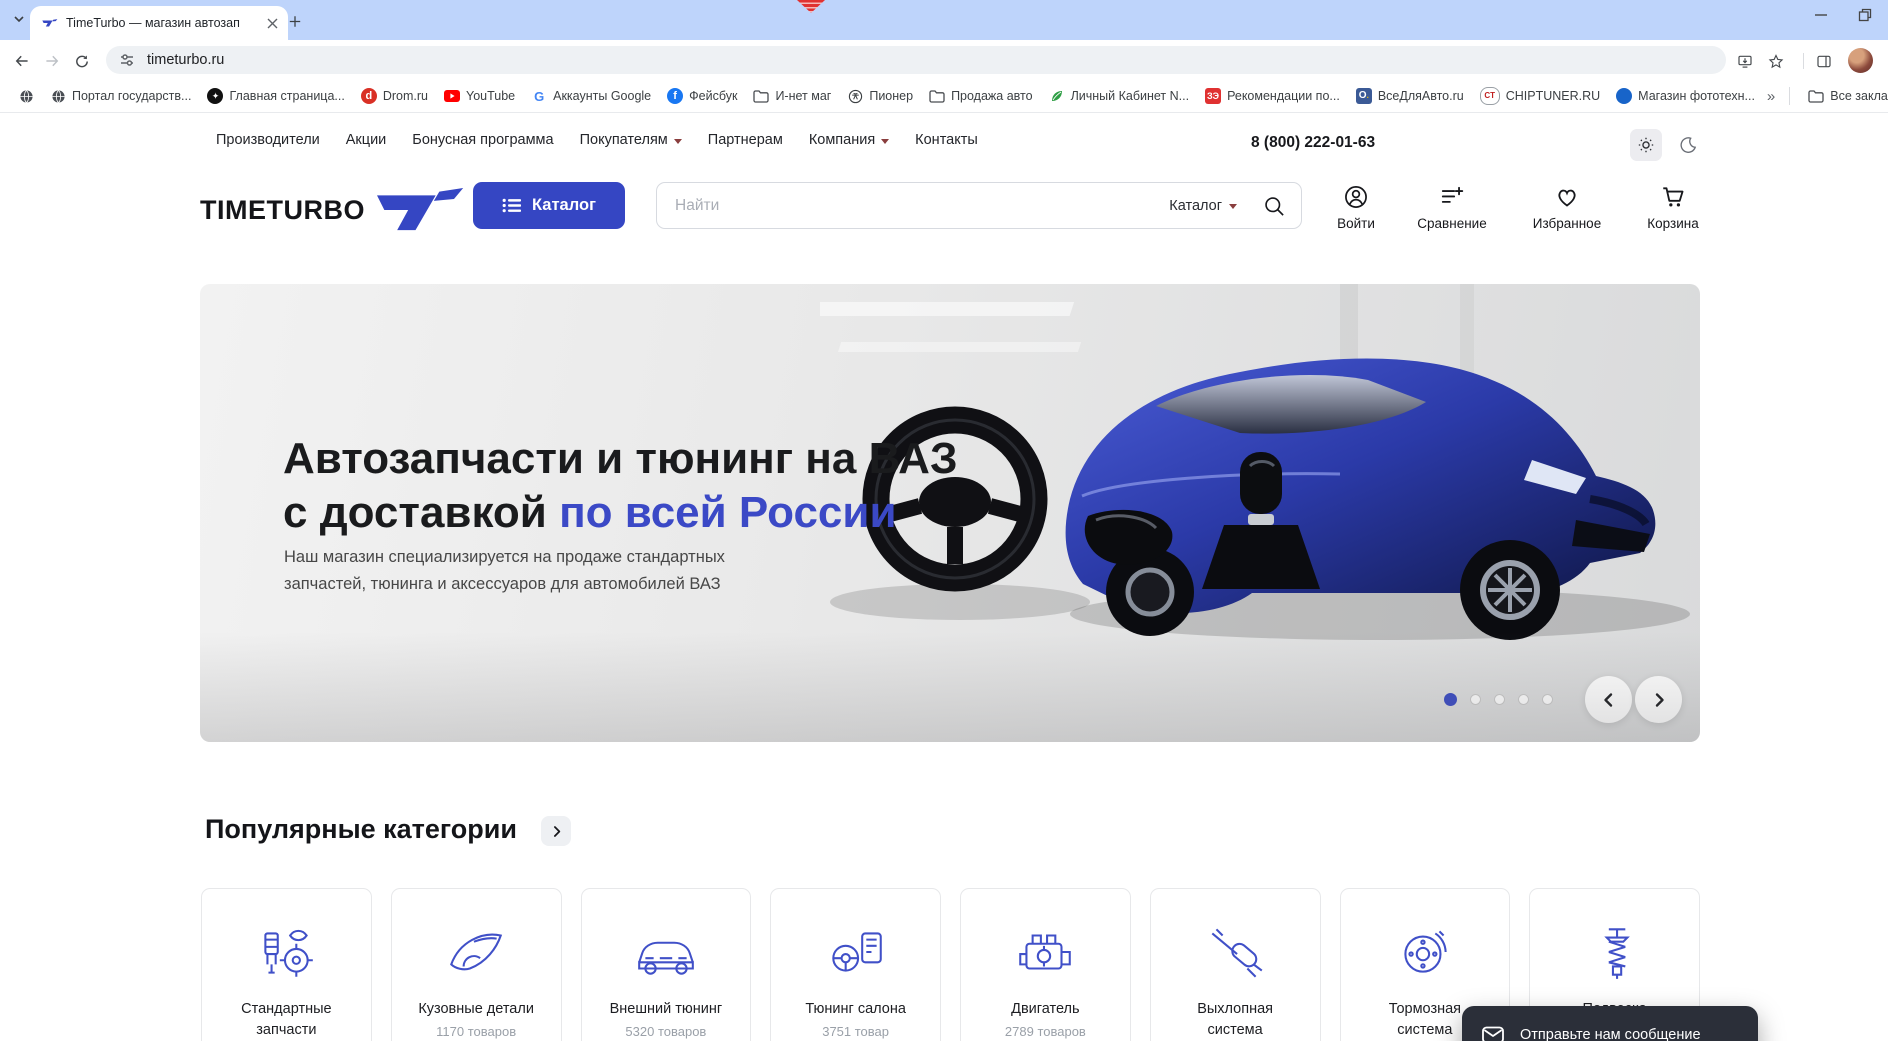 This screenshot has height=1041, width=1888. What do you see at coordinates (937, 96) in the screenshot?
I see `folder-icon` at bounding box center [937, 96].